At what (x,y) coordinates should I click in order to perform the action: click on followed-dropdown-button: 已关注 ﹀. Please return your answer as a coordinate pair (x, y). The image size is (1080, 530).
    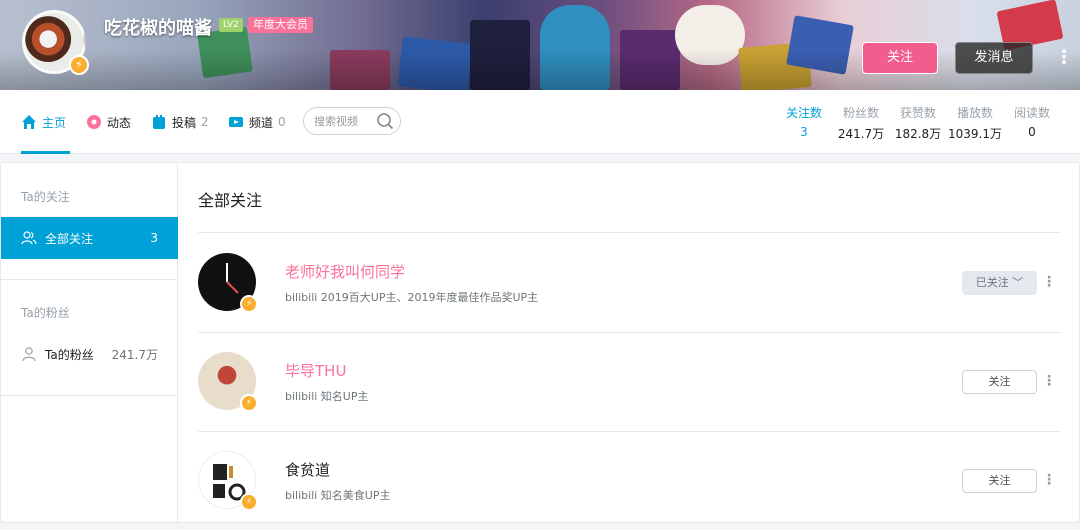
    Looking at the image, I should click on (999, 283).